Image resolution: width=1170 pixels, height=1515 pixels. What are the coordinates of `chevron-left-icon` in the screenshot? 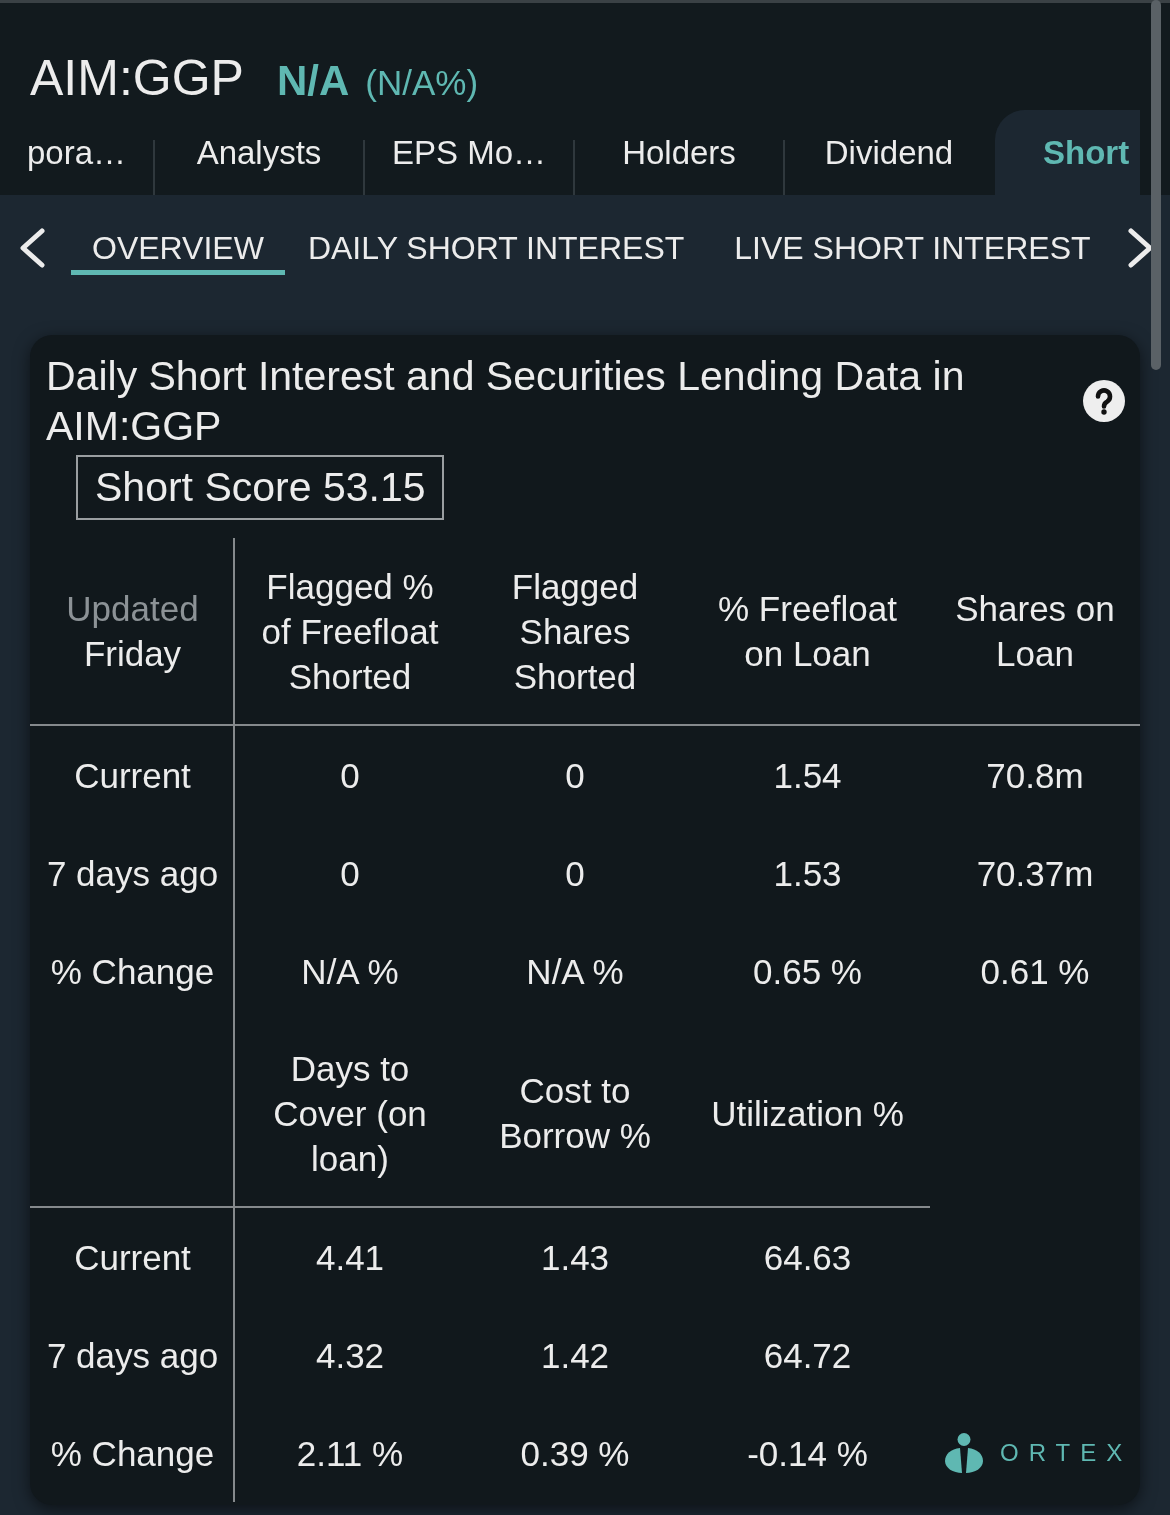 It's located at (32, 248).